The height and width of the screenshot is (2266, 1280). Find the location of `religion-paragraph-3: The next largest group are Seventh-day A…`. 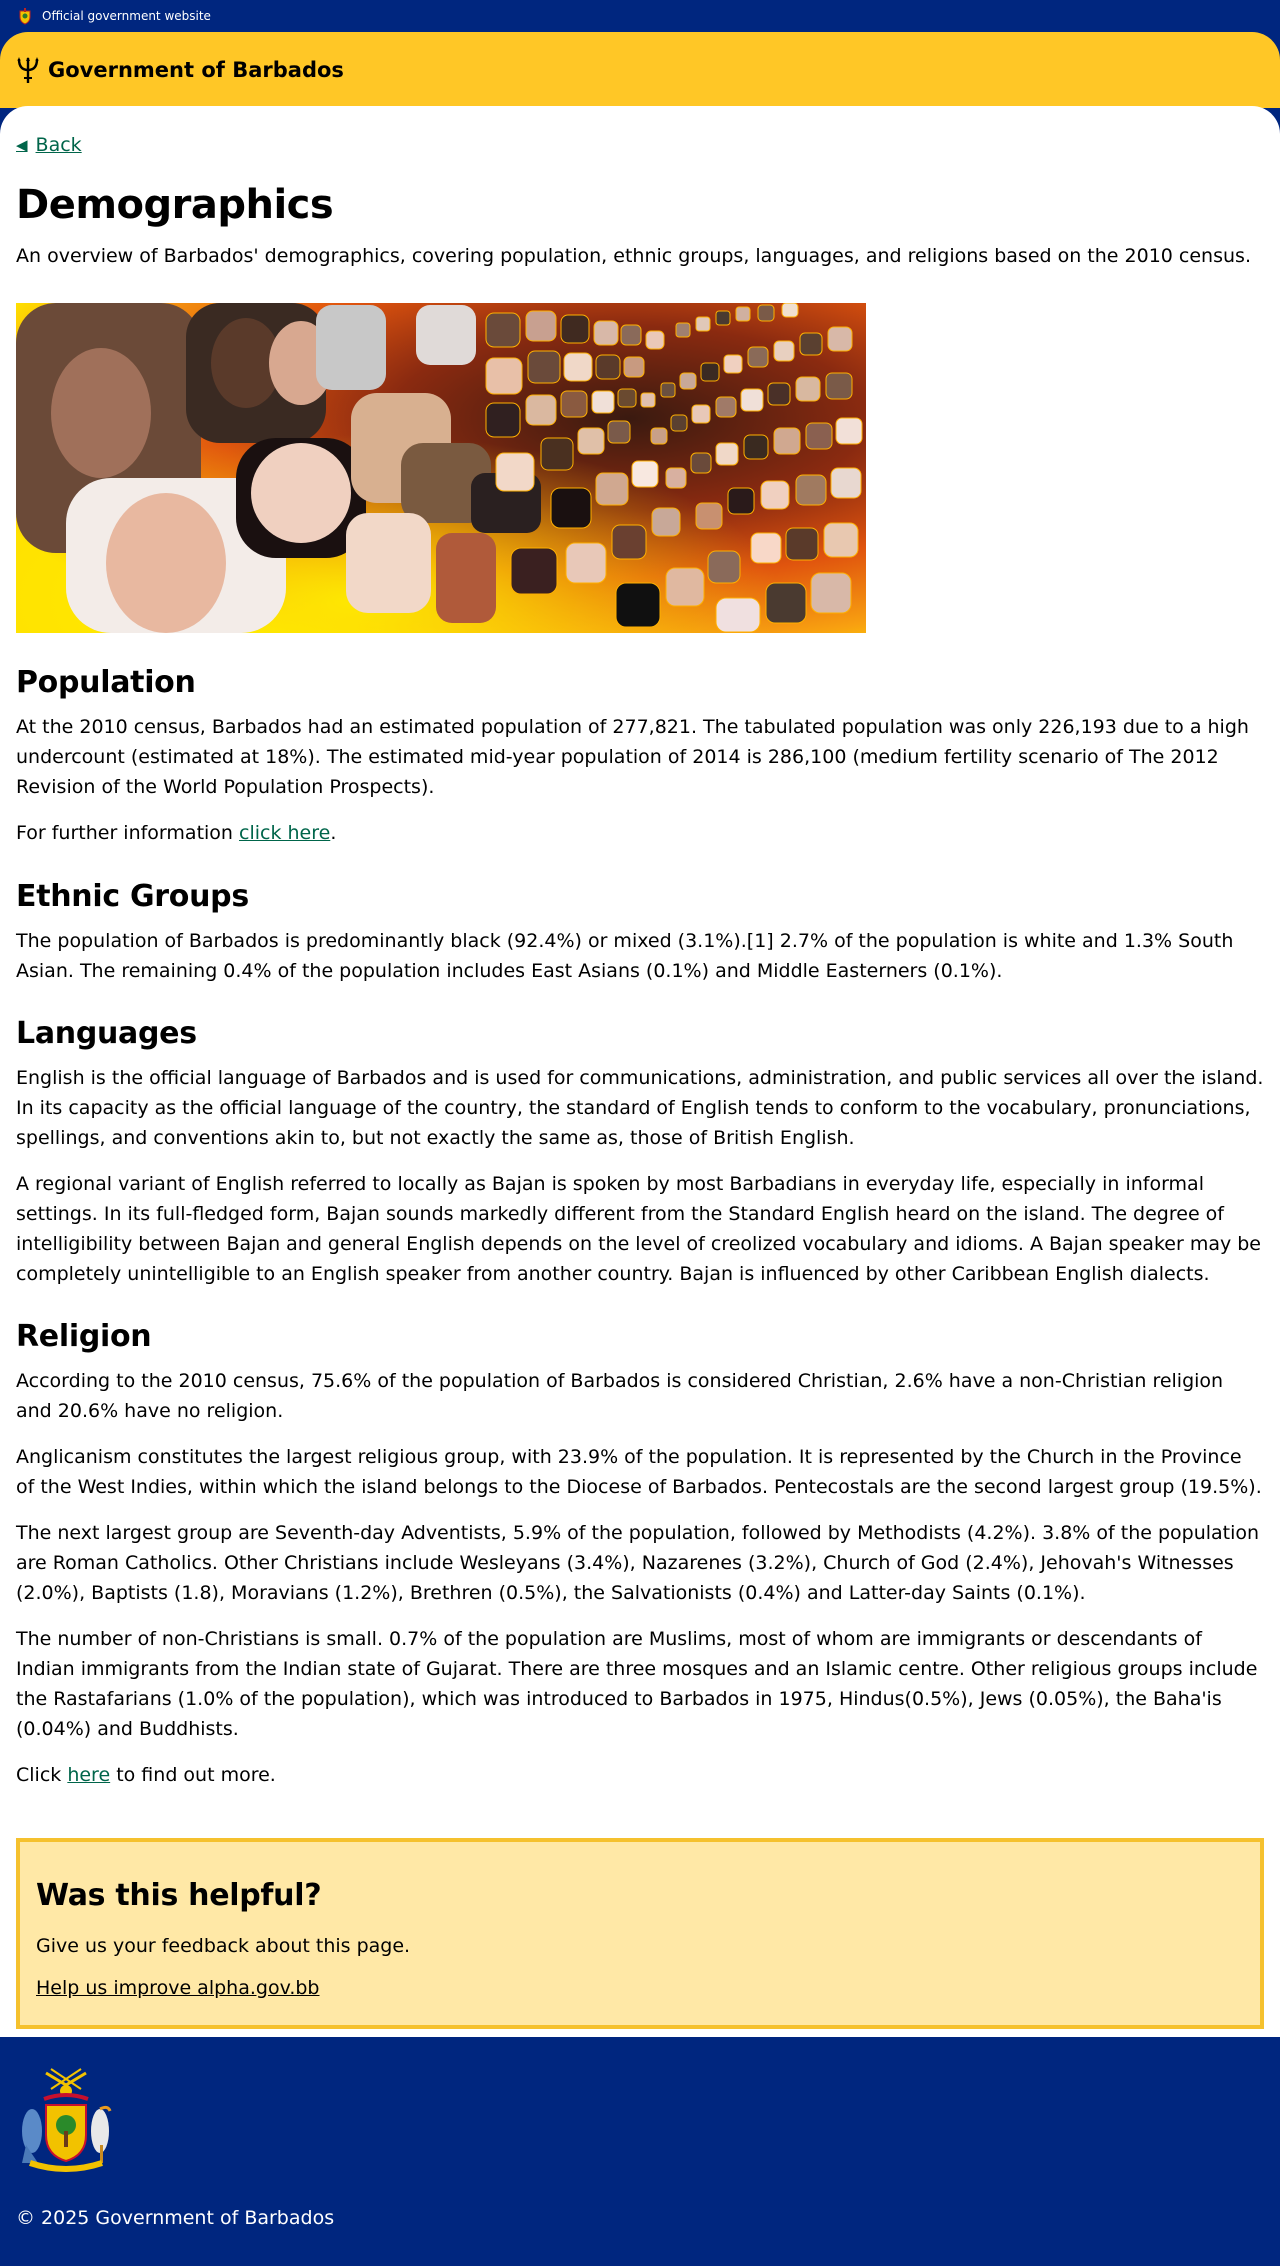

religion-paragraph-3: The next largest group are Seventh-day A… is located at coordinates (638, 1562).